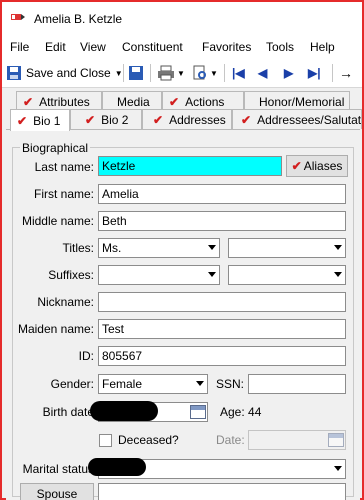  I want to click on ssn-label: SSN:, so click(230, 384).